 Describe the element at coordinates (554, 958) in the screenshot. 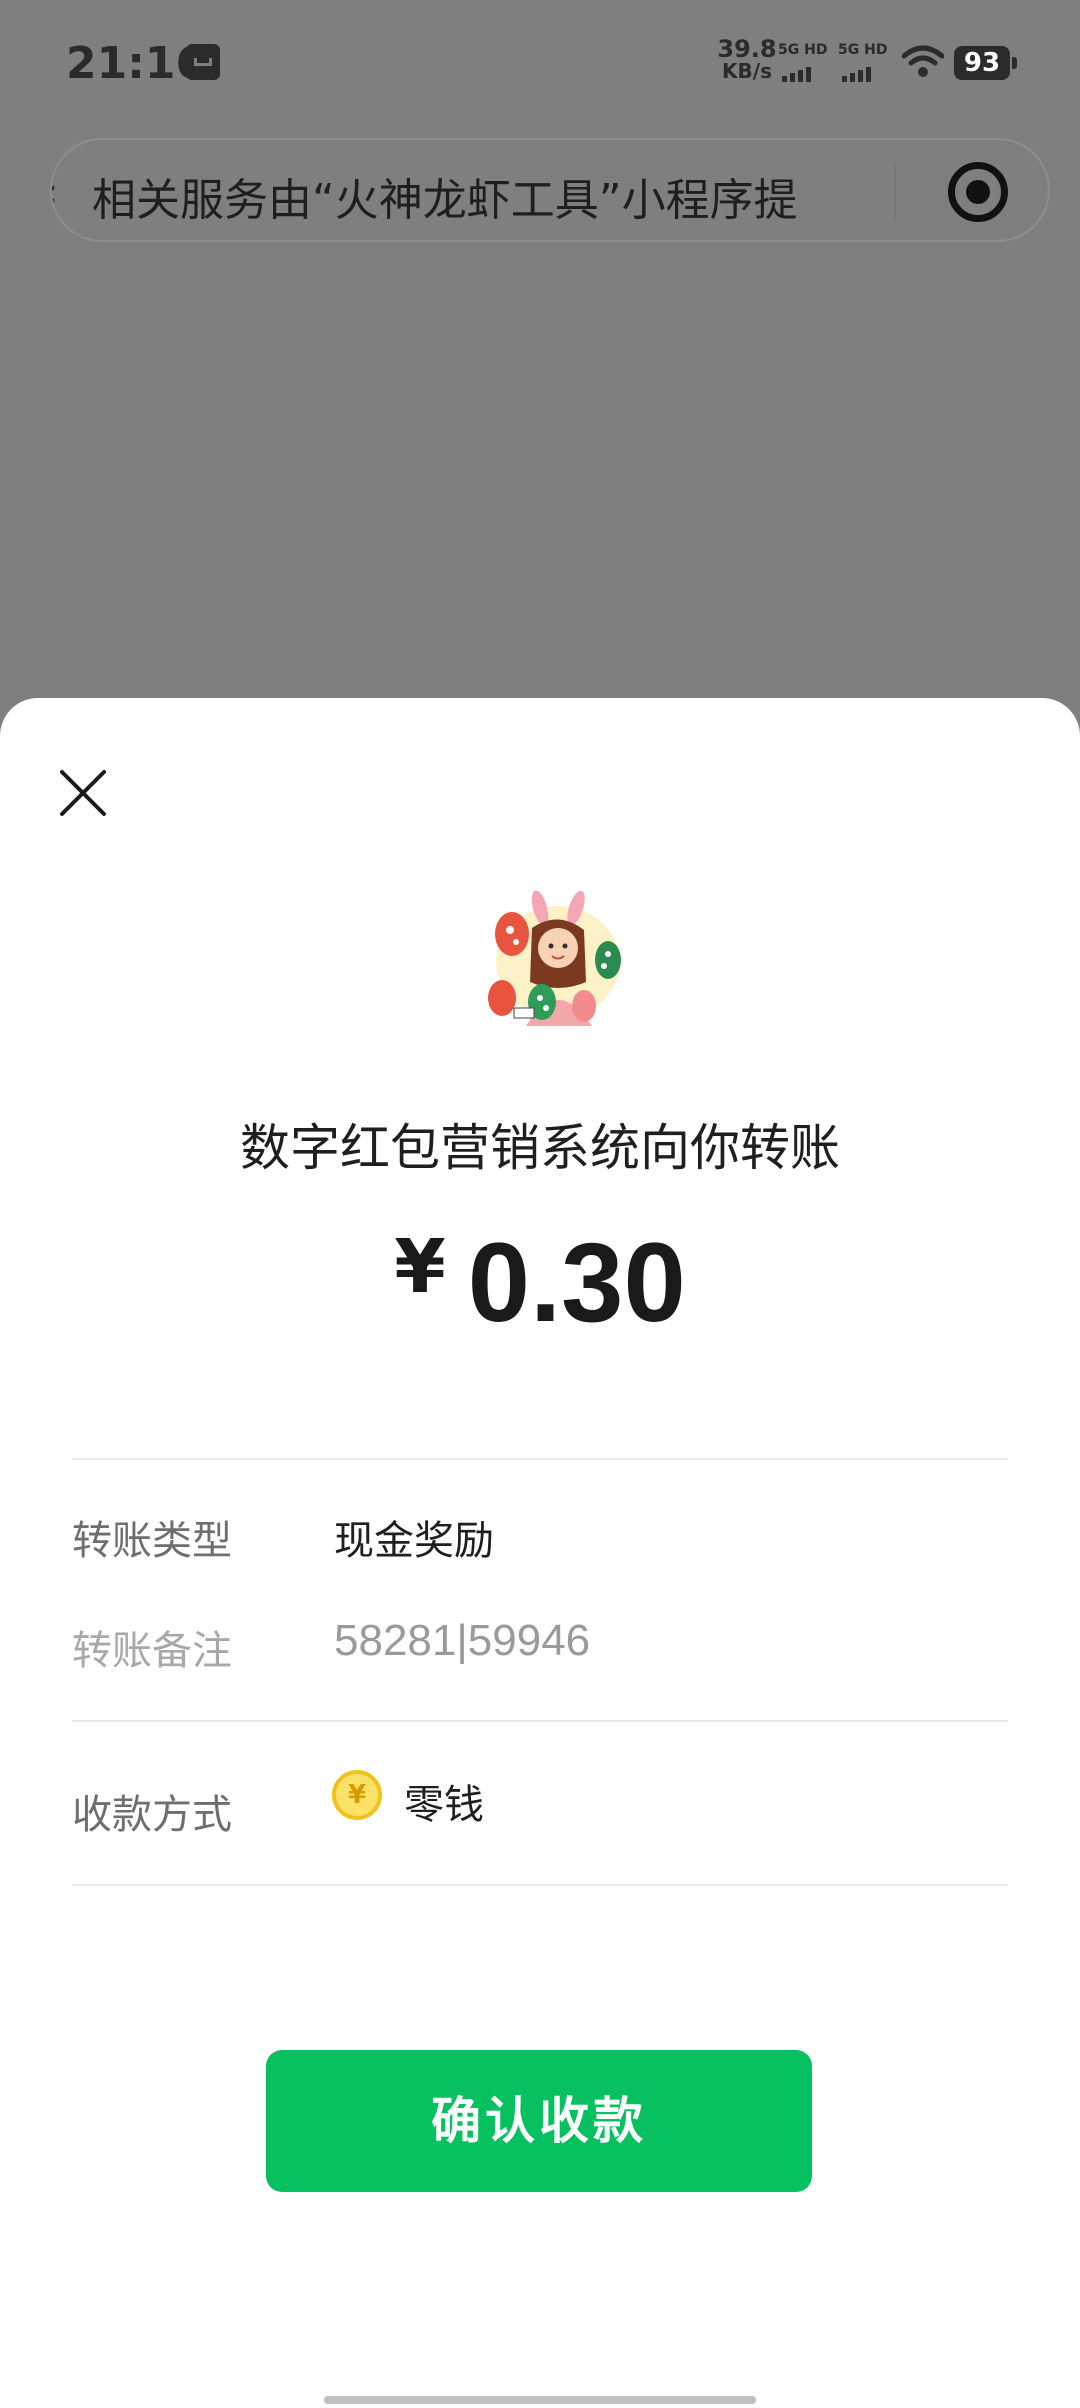

I see `avatar` at that location.